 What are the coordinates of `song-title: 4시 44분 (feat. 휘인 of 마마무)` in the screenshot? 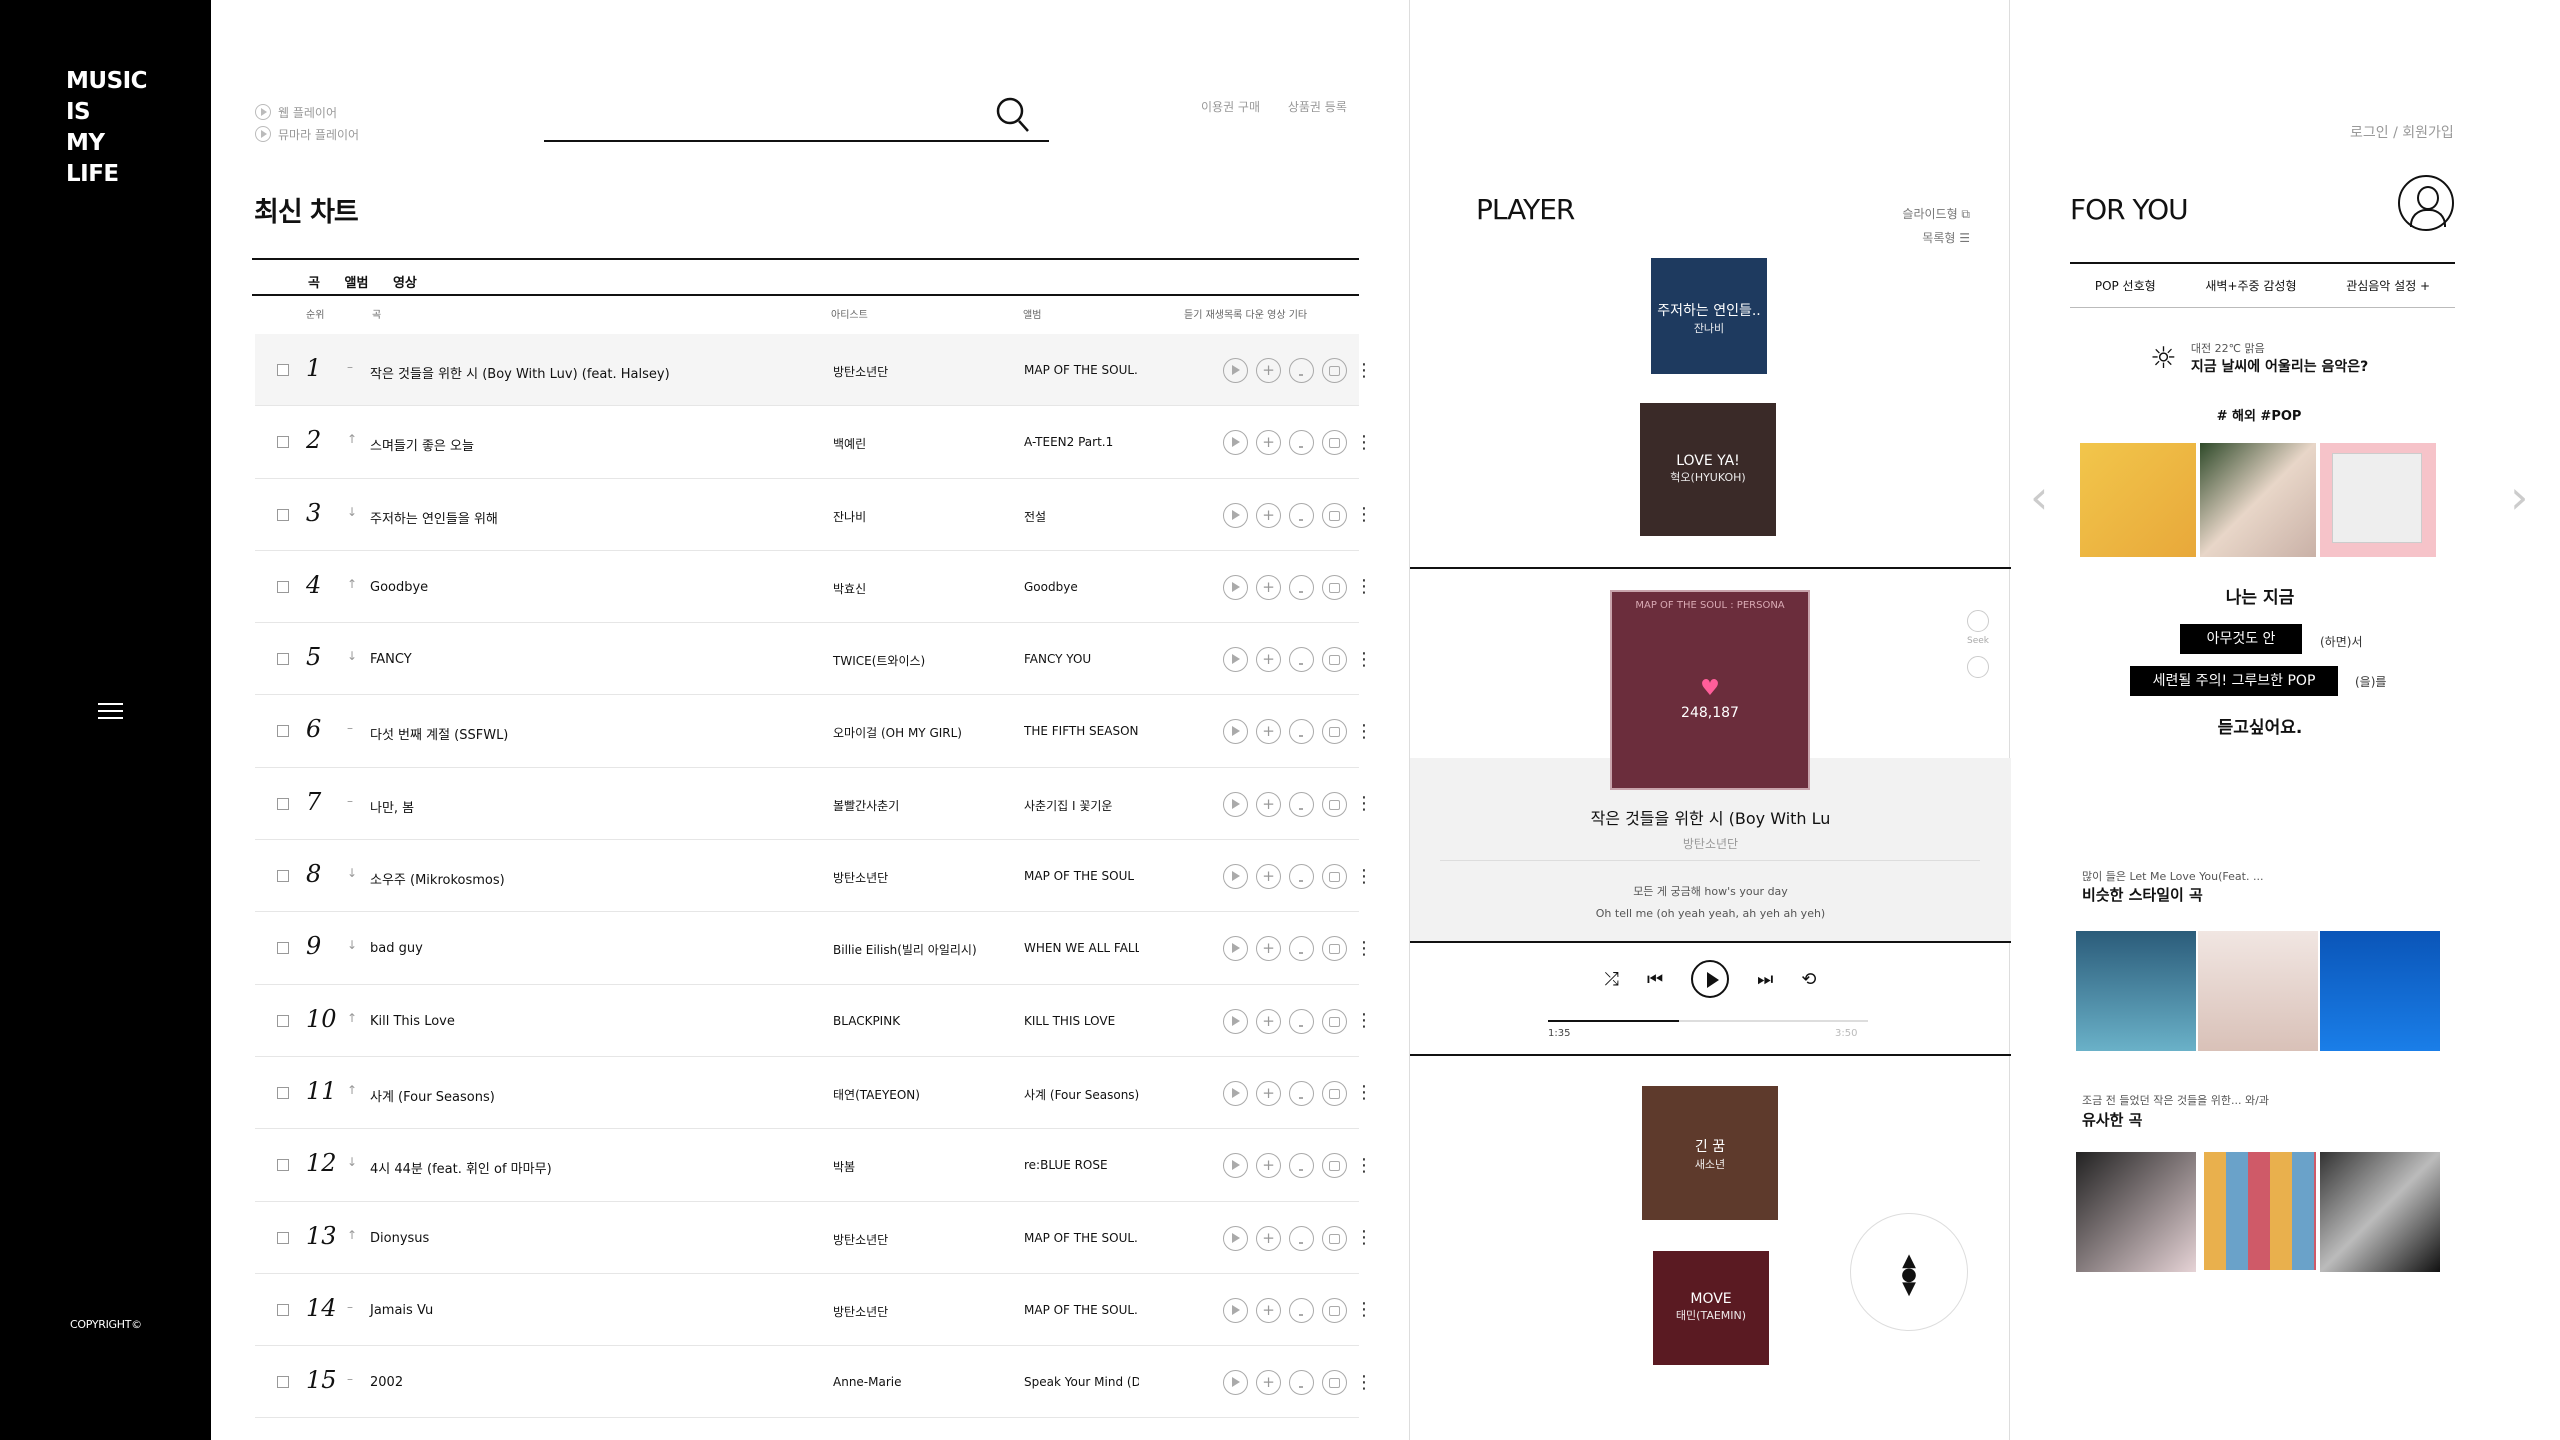 It's located at (461, 1167).